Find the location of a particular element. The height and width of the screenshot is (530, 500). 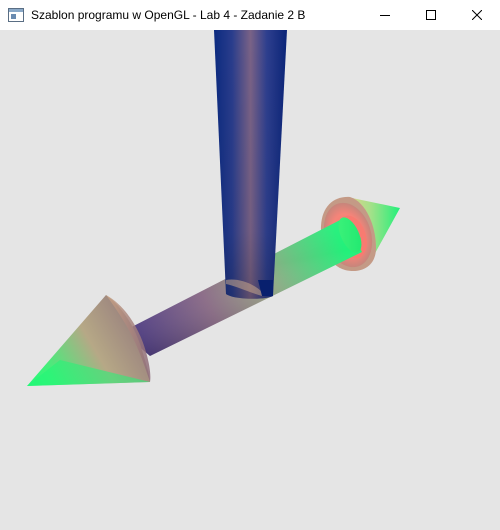

minimize-button is located at coordinates (385, 15).